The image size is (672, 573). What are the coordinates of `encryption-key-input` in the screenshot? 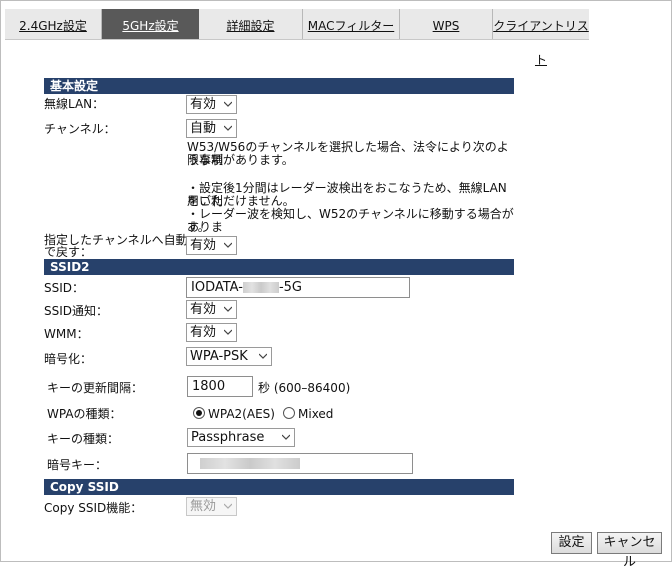 It's located at (300, 463).